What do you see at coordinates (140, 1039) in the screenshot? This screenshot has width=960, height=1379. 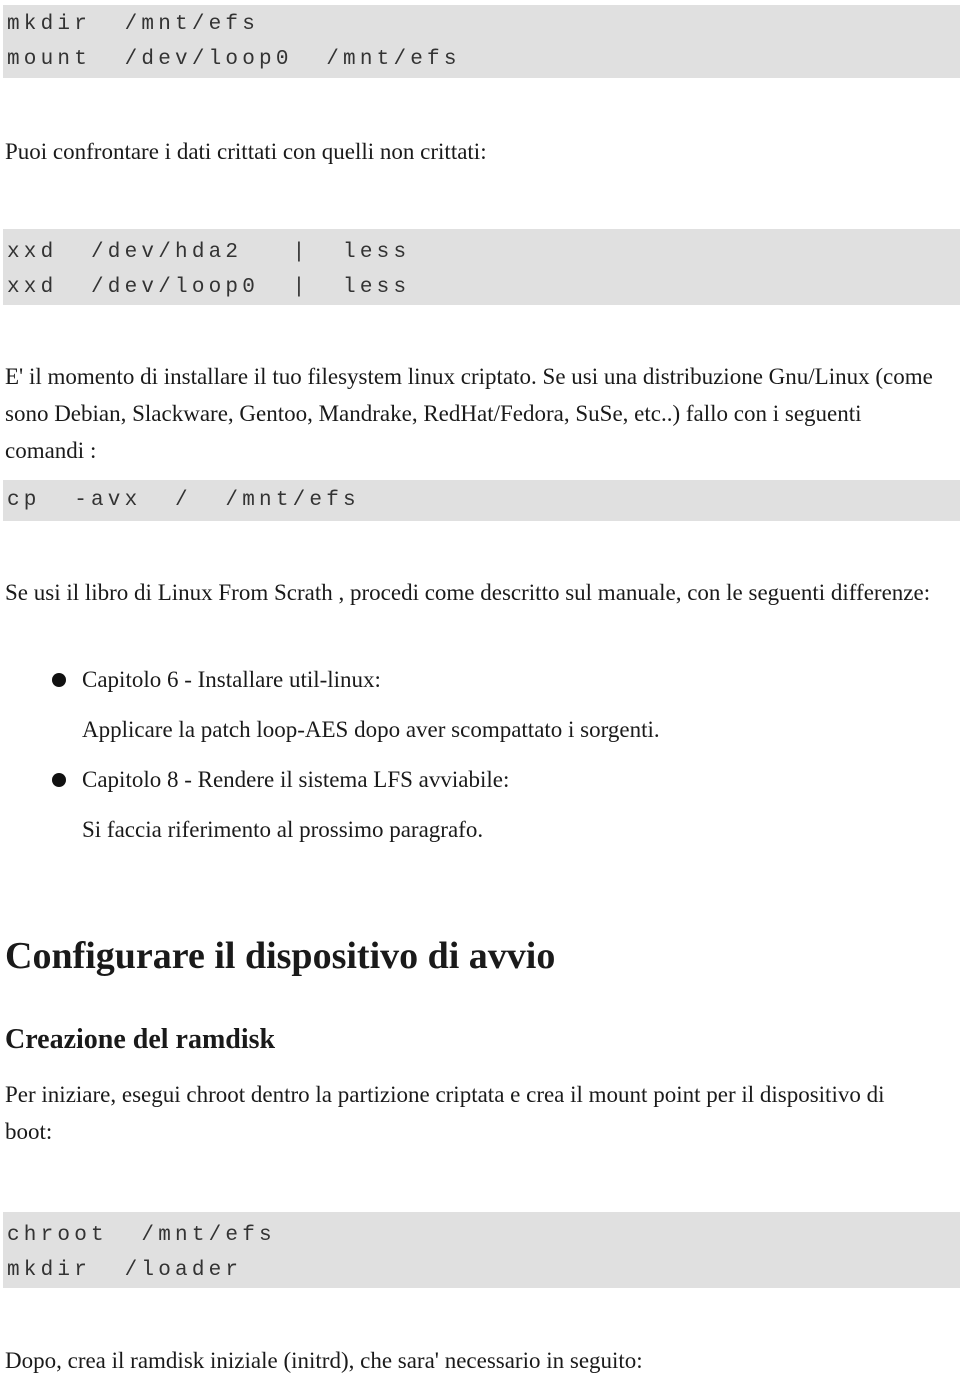 I see `subsection-heading: Creazione del ramdisk` at bounding box center [140, 1039].